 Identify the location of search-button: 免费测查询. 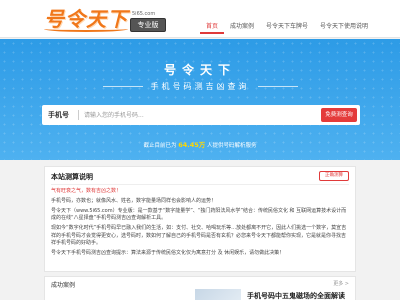
(339, 115).